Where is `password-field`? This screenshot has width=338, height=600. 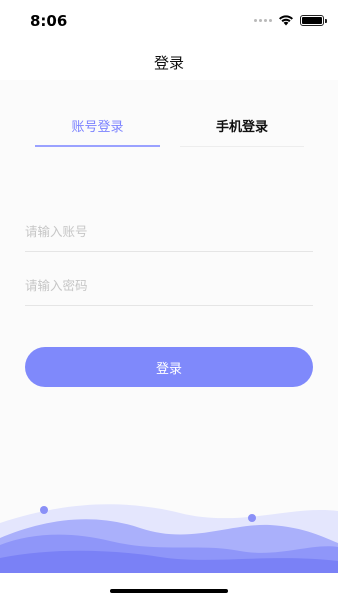
password-field is located at coordinates (169, 286).